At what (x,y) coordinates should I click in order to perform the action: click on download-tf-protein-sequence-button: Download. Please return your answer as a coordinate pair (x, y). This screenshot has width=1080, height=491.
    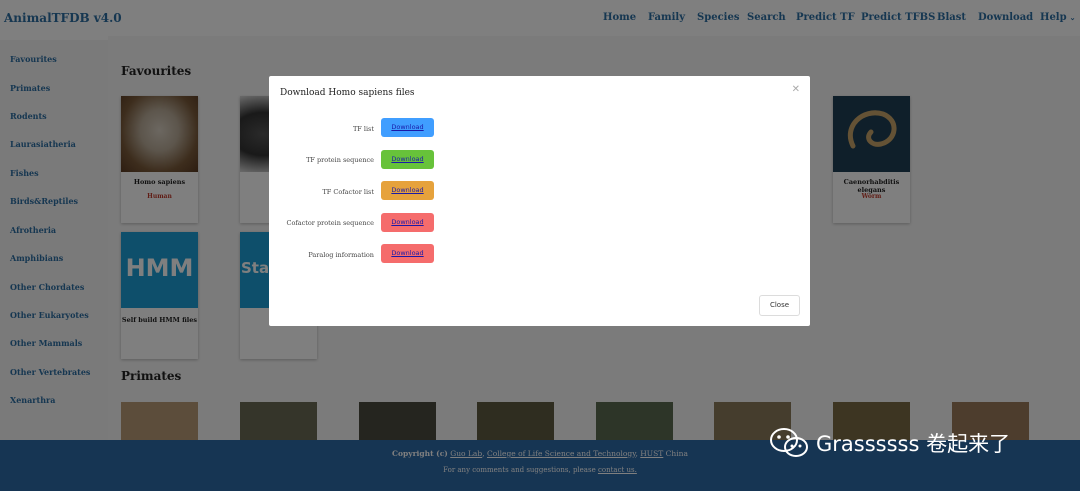
    Looking at the image, I should click on (407, 159).